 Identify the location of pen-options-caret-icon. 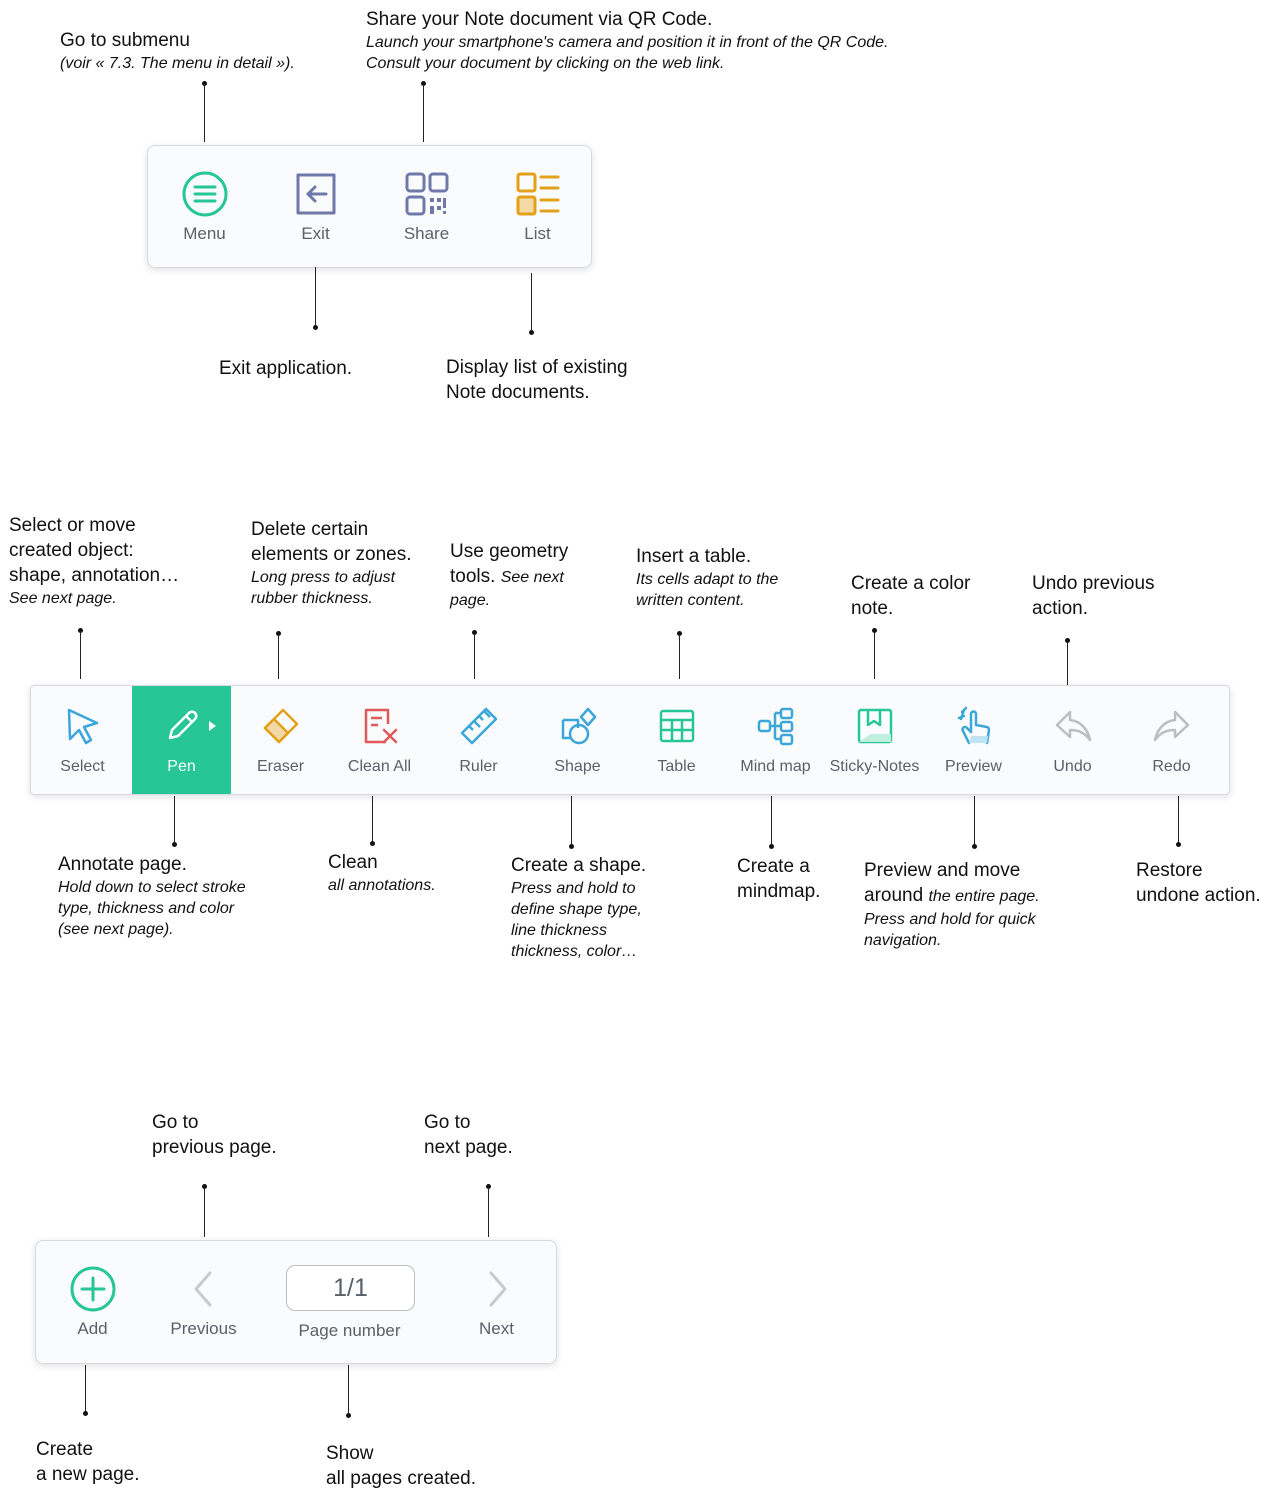
(212, 726).